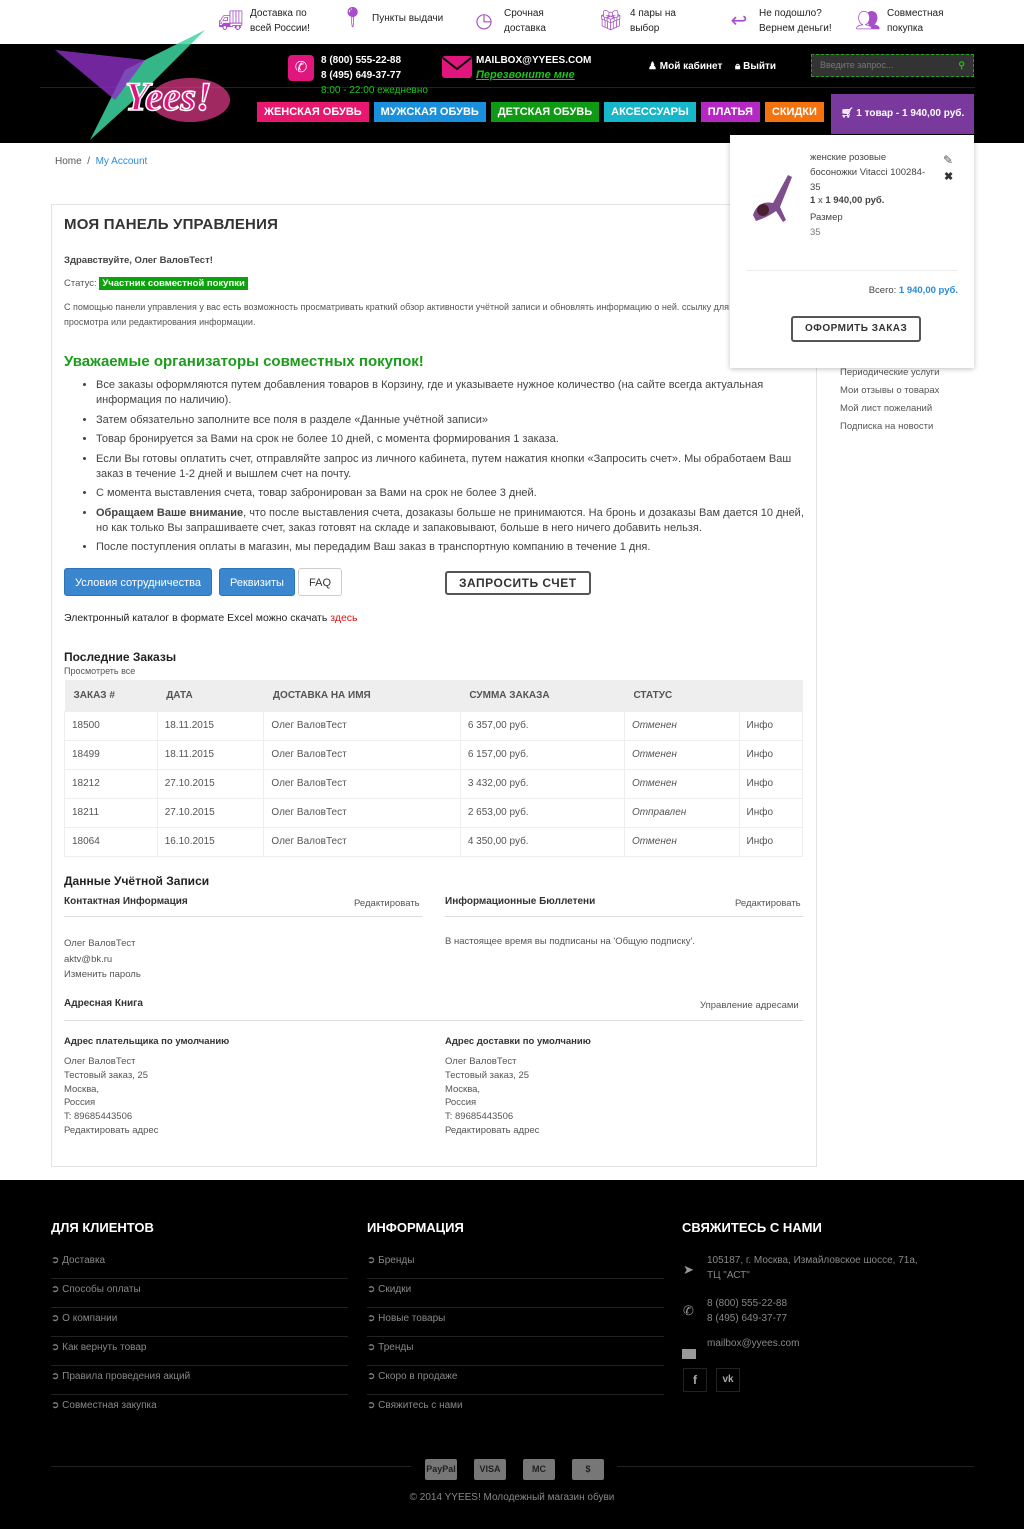 This screenshot has height=1529, width=1024. Describe the element at coordinates (637, 21) in the screenshot. I see `feature-3: 🎁︎ 4 пары на выбор` at that location.